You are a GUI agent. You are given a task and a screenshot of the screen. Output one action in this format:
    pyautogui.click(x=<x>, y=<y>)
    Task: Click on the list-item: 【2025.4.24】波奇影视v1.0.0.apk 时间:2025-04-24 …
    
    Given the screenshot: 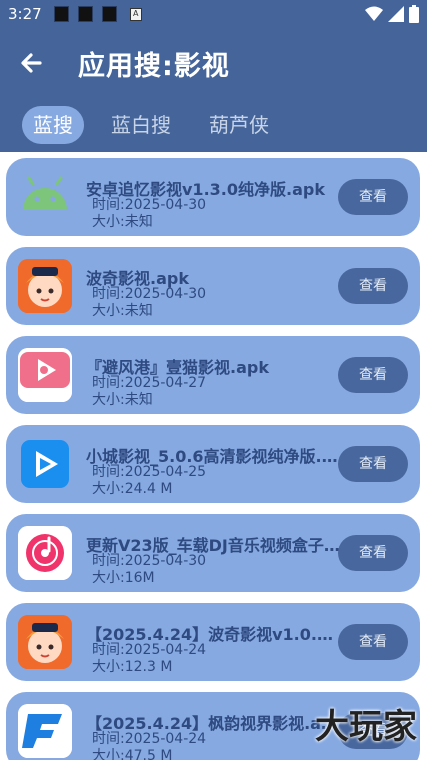 What is the action you would take?
    pyautogui.click(x=213, y=642)
    